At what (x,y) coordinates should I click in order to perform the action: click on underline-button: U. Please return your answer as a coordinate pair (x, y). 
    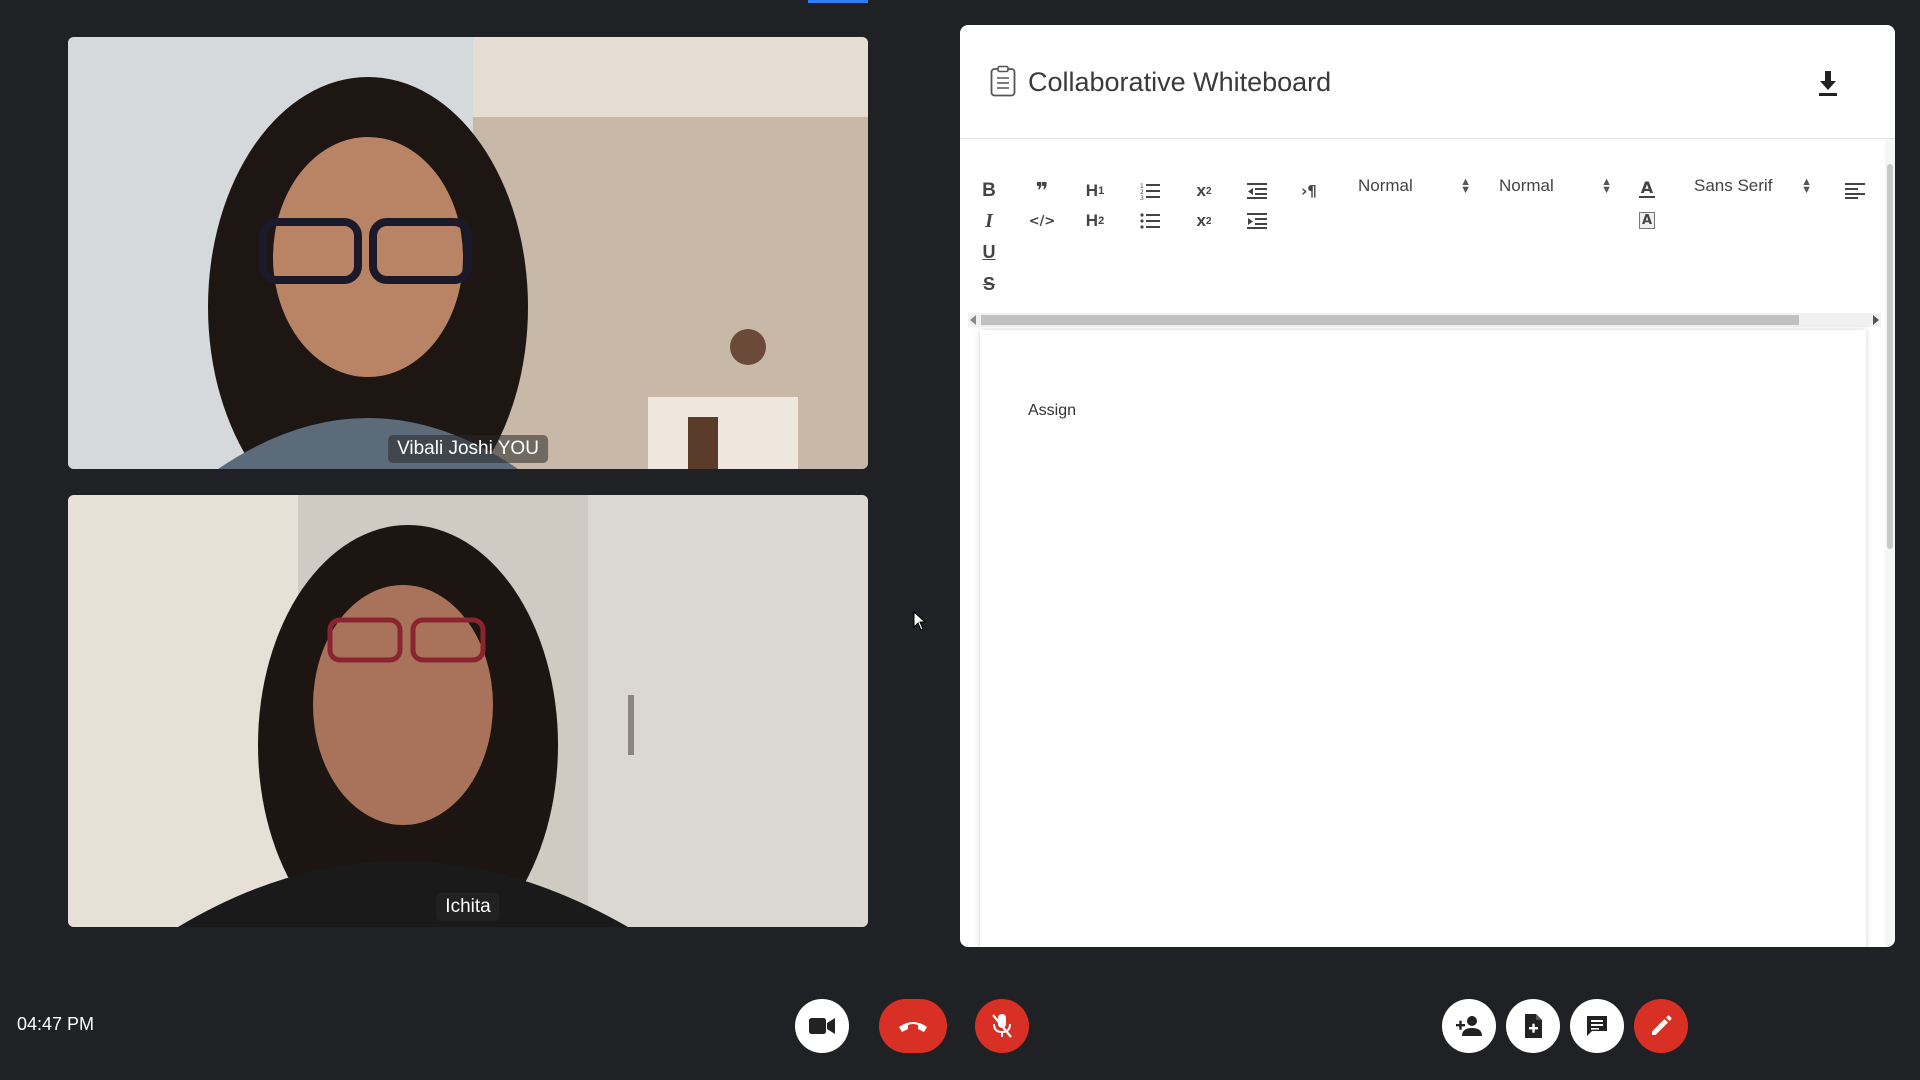
    Looking at the image, I should click on (989, 252).